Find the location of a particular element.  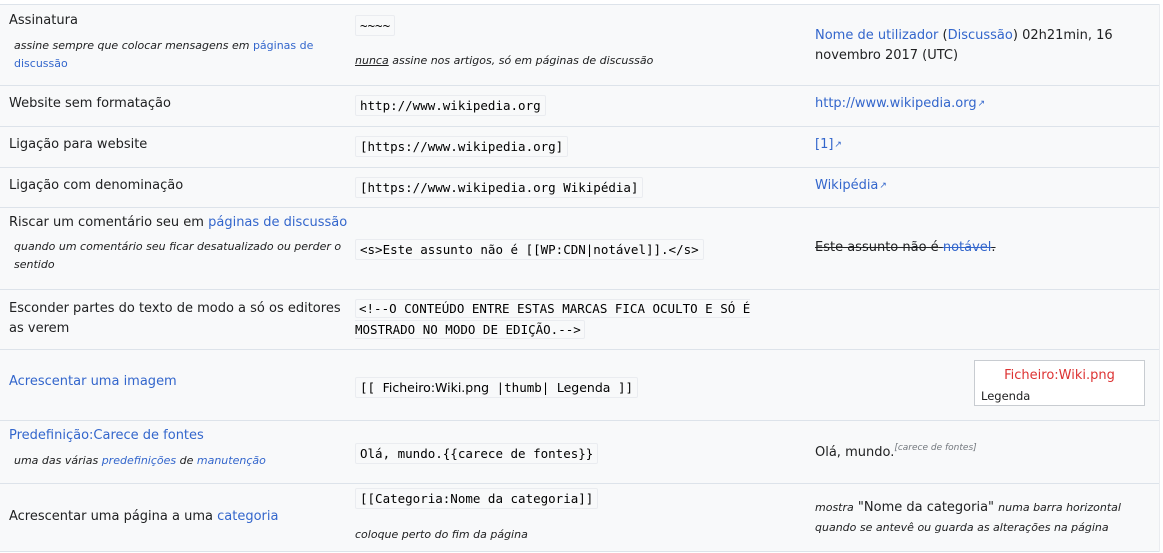

note-text: assine sempre que colocar mensagens em is located at coordinates (132, 45).